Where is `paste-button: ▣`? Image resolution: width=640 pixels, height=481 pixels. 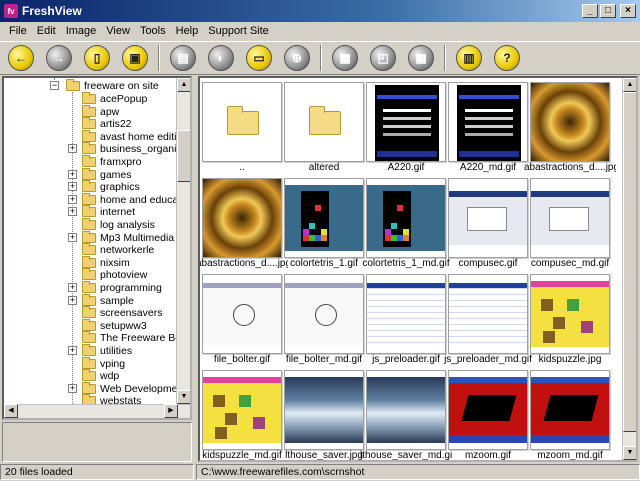 paste-button: ▣ is located at coordinates (135, 58).